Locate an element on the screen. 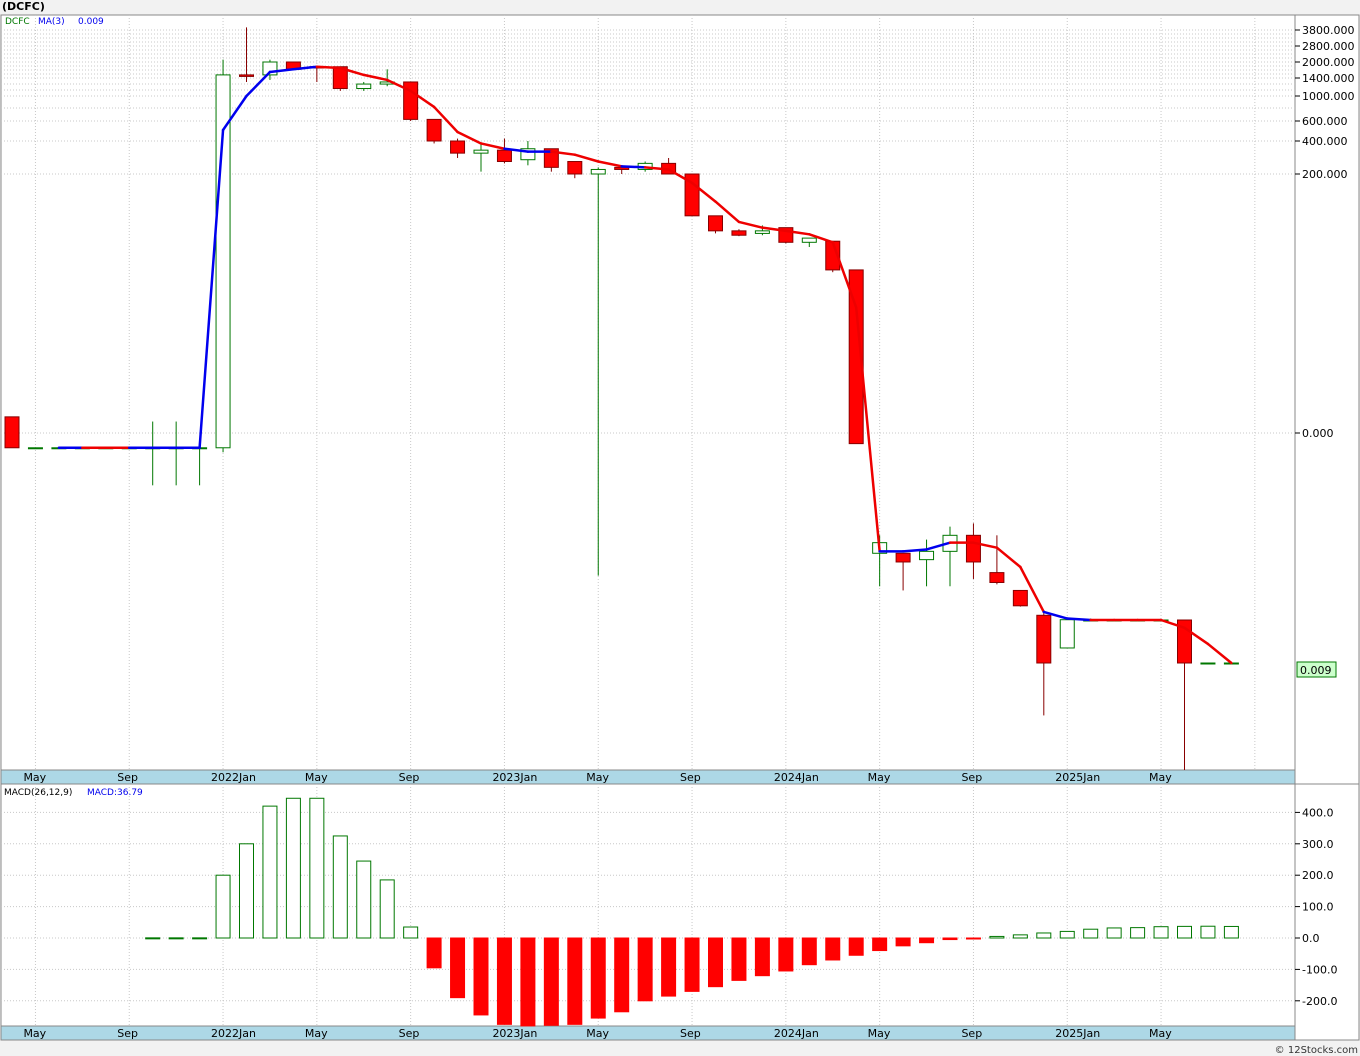 This screenshot has height=1056, width=1360. symbol-label: DCFC is located at coordinates (17, 22).